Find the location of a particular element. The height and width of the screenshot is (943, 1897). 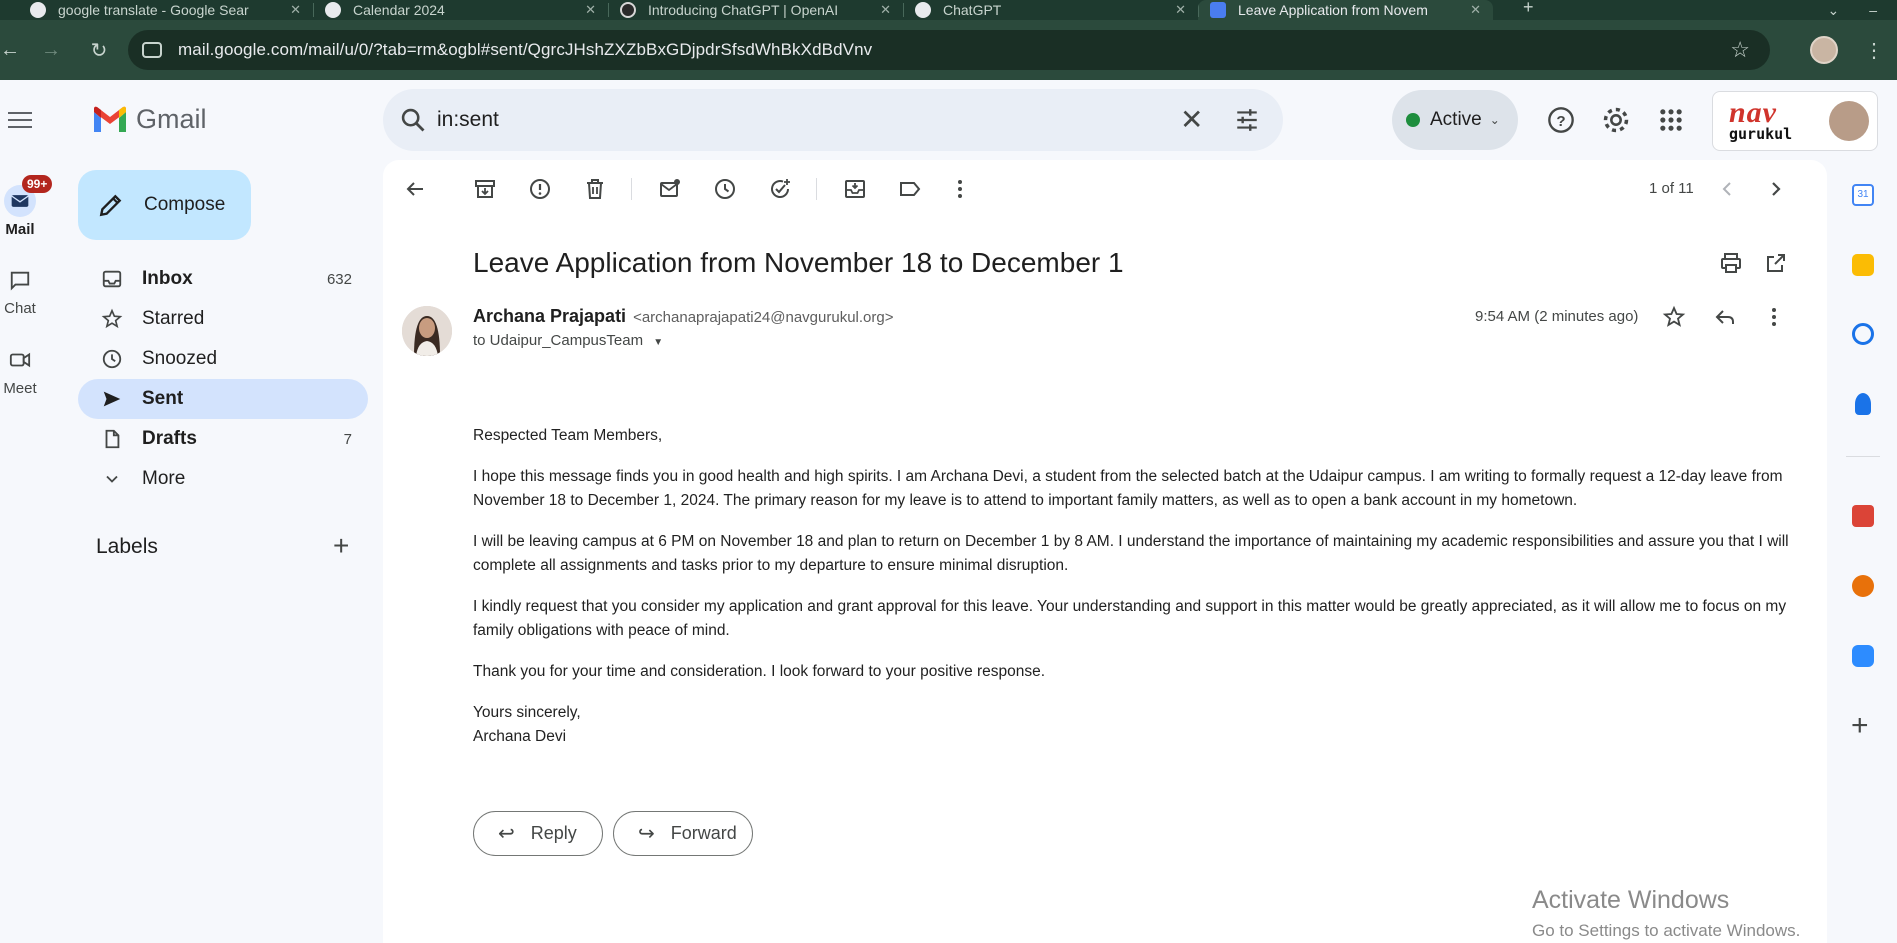

forward-button: ↪ Forward is located at coordinates (683, 833).